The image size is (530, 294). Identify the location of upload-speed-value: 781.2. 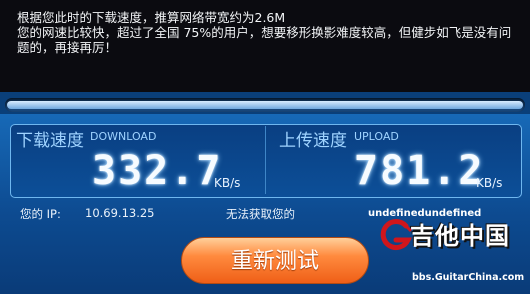
(419, 171).